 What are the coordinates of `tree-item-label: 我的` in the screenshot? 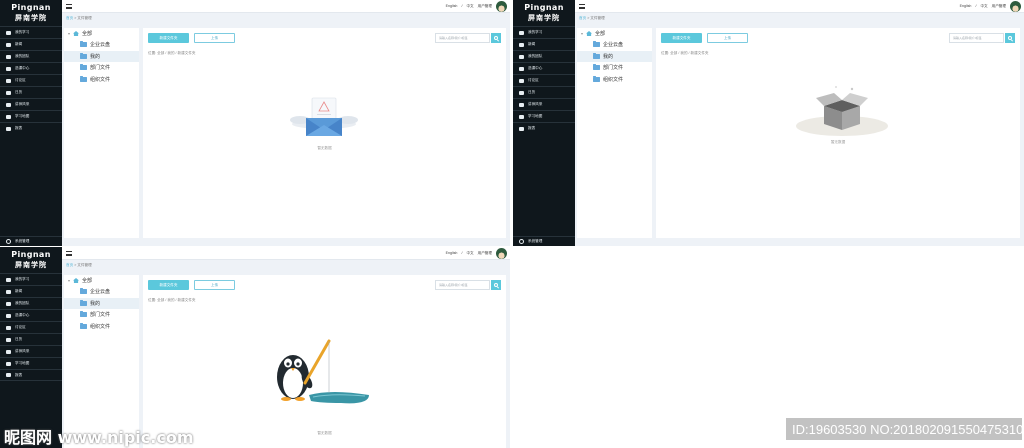 It's located at (95, 56).